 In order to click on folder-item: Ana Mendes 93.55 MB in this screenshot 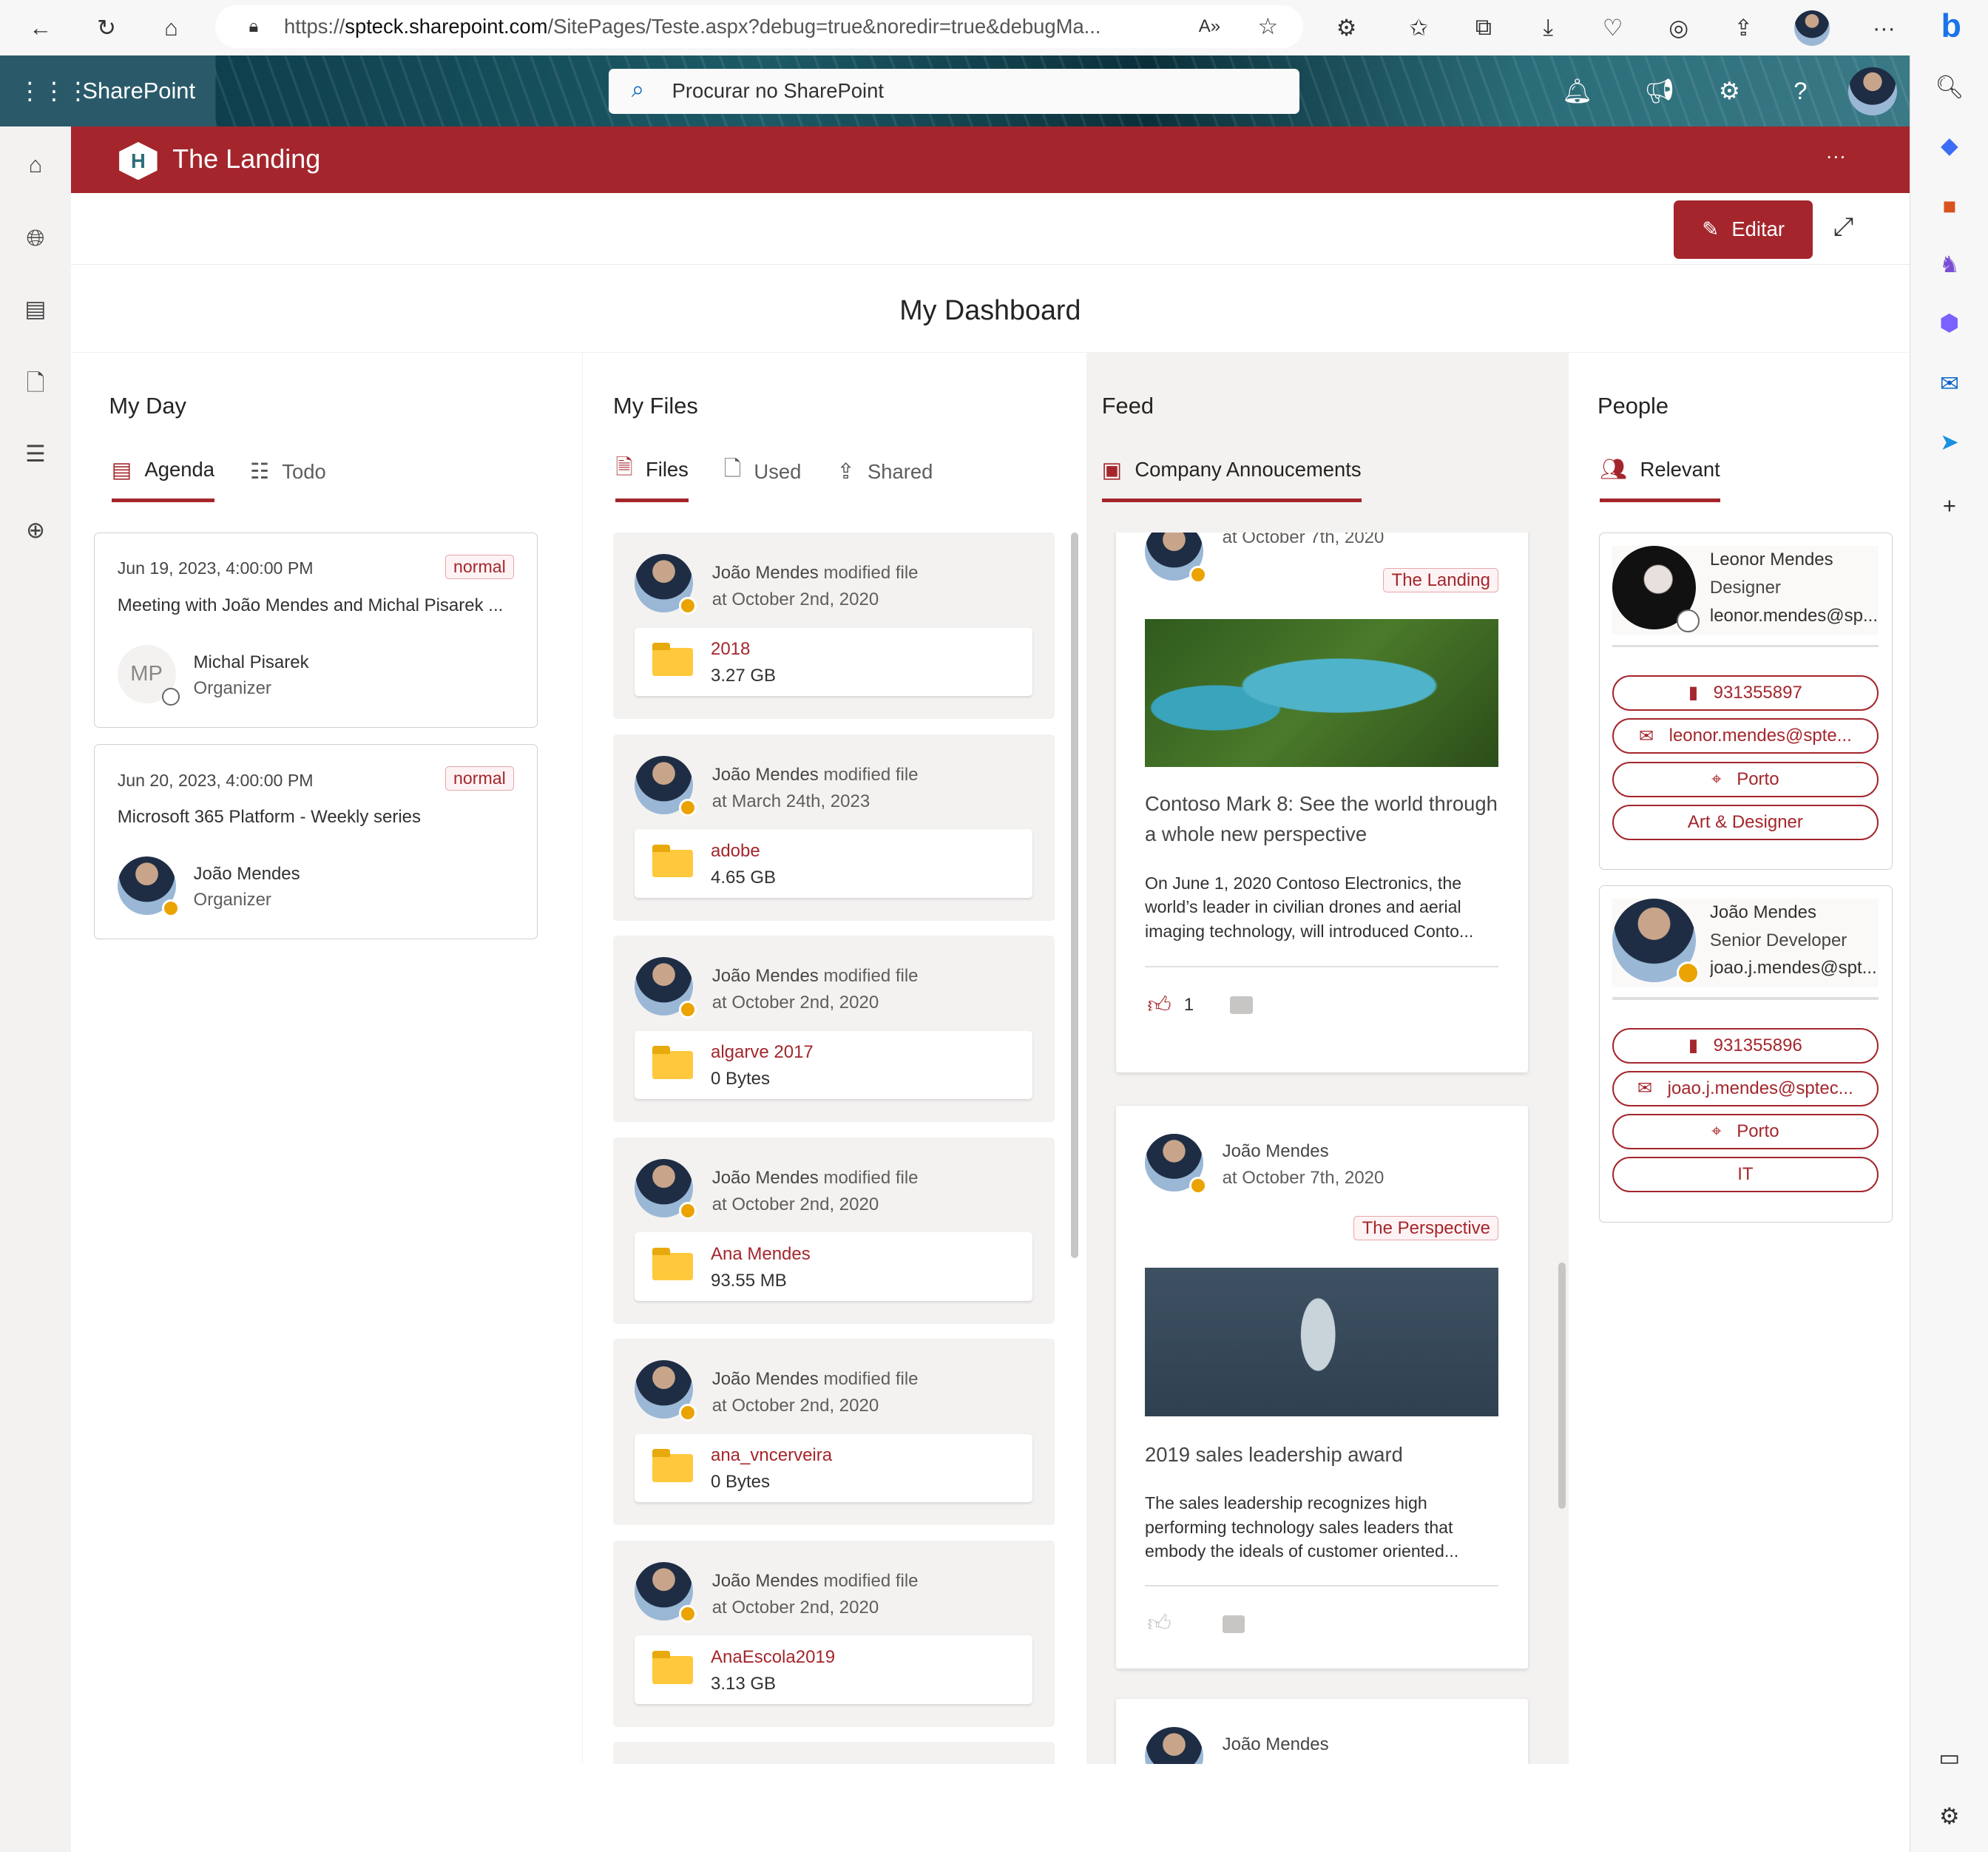, I will do `click(834, 1266)`.